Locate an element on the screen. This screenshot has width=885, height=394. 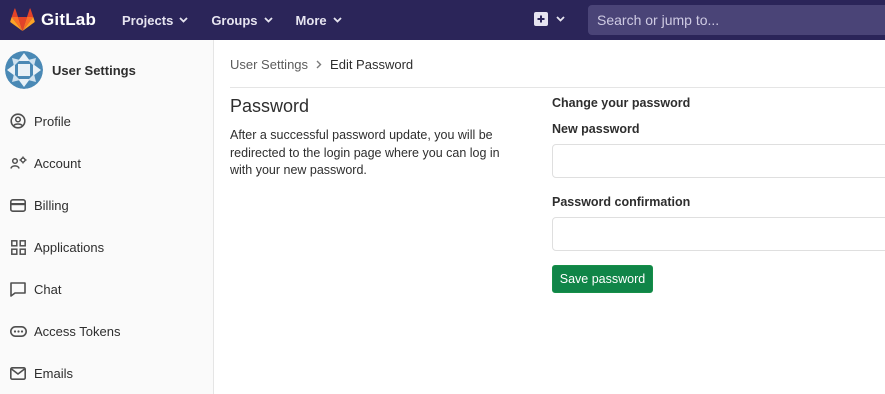
chat-icon is located at coordinates (18, 289).